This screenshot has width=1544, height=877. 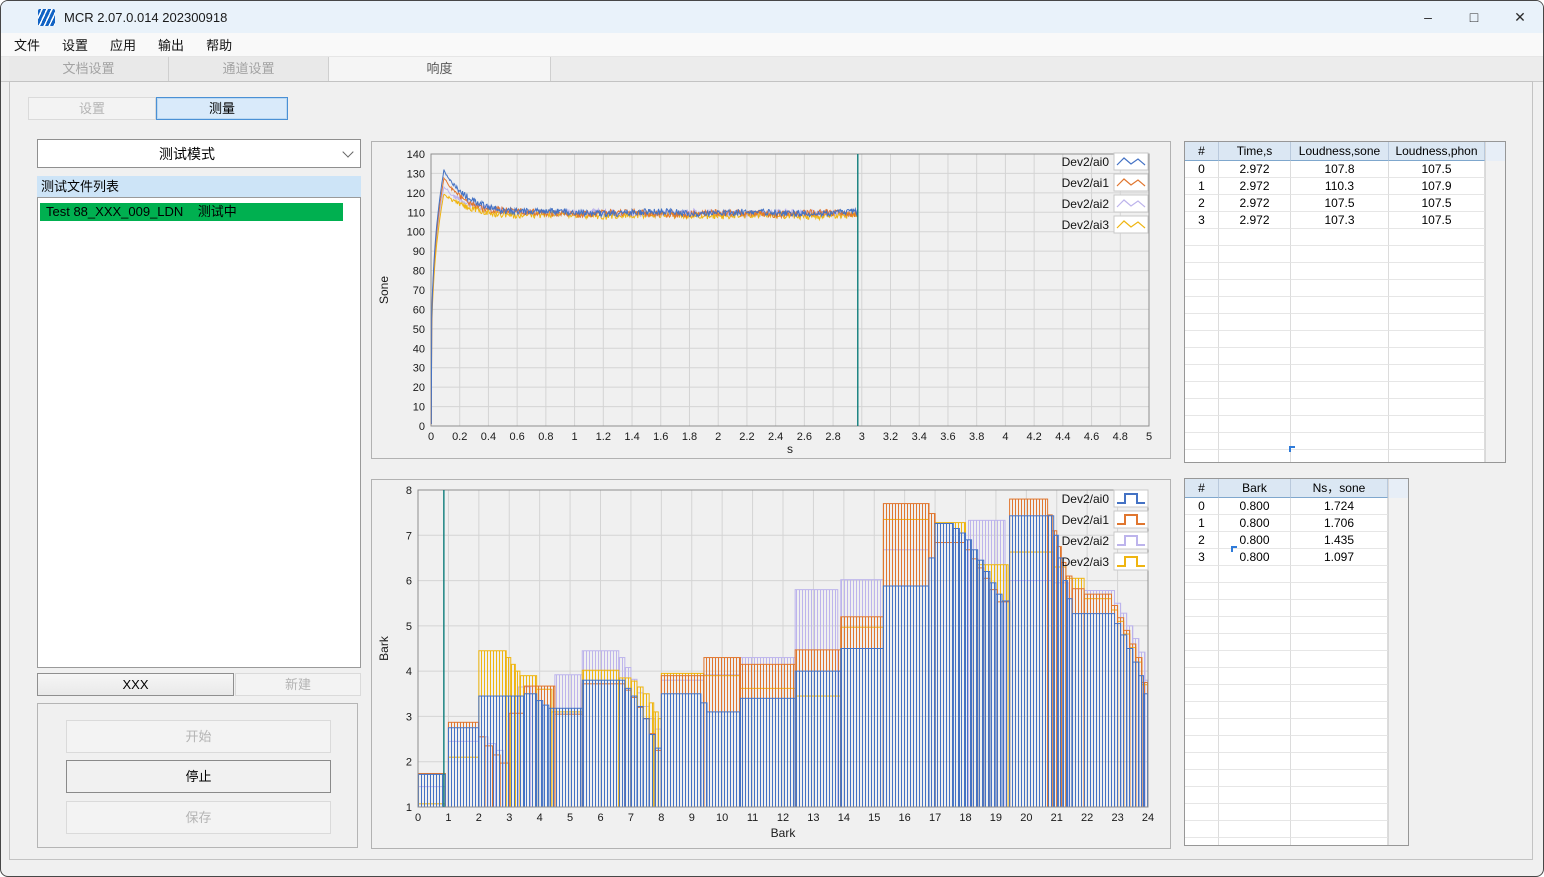 I want to click on settings-view-button: 设置, so click(x=92, y=108).